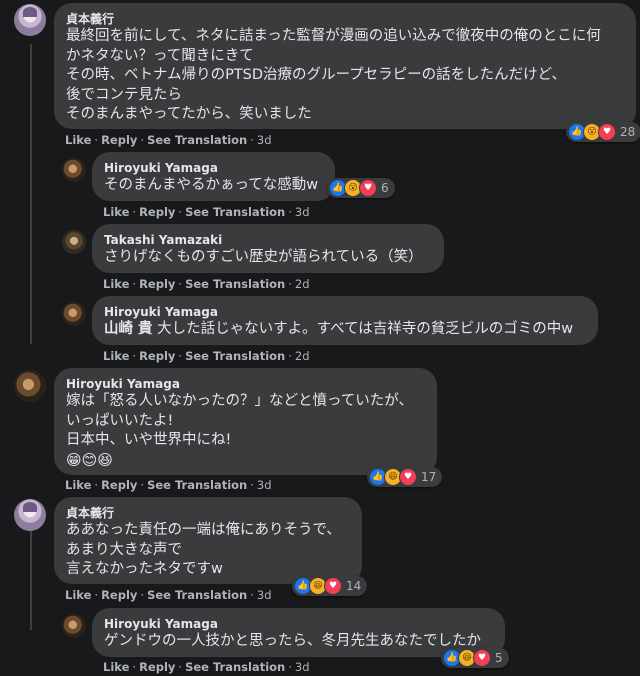 The width and height of the screenshot is (640, 676). I want to click on comment-text: そのまんまやるかぁってな感動w, so click(211, 185).